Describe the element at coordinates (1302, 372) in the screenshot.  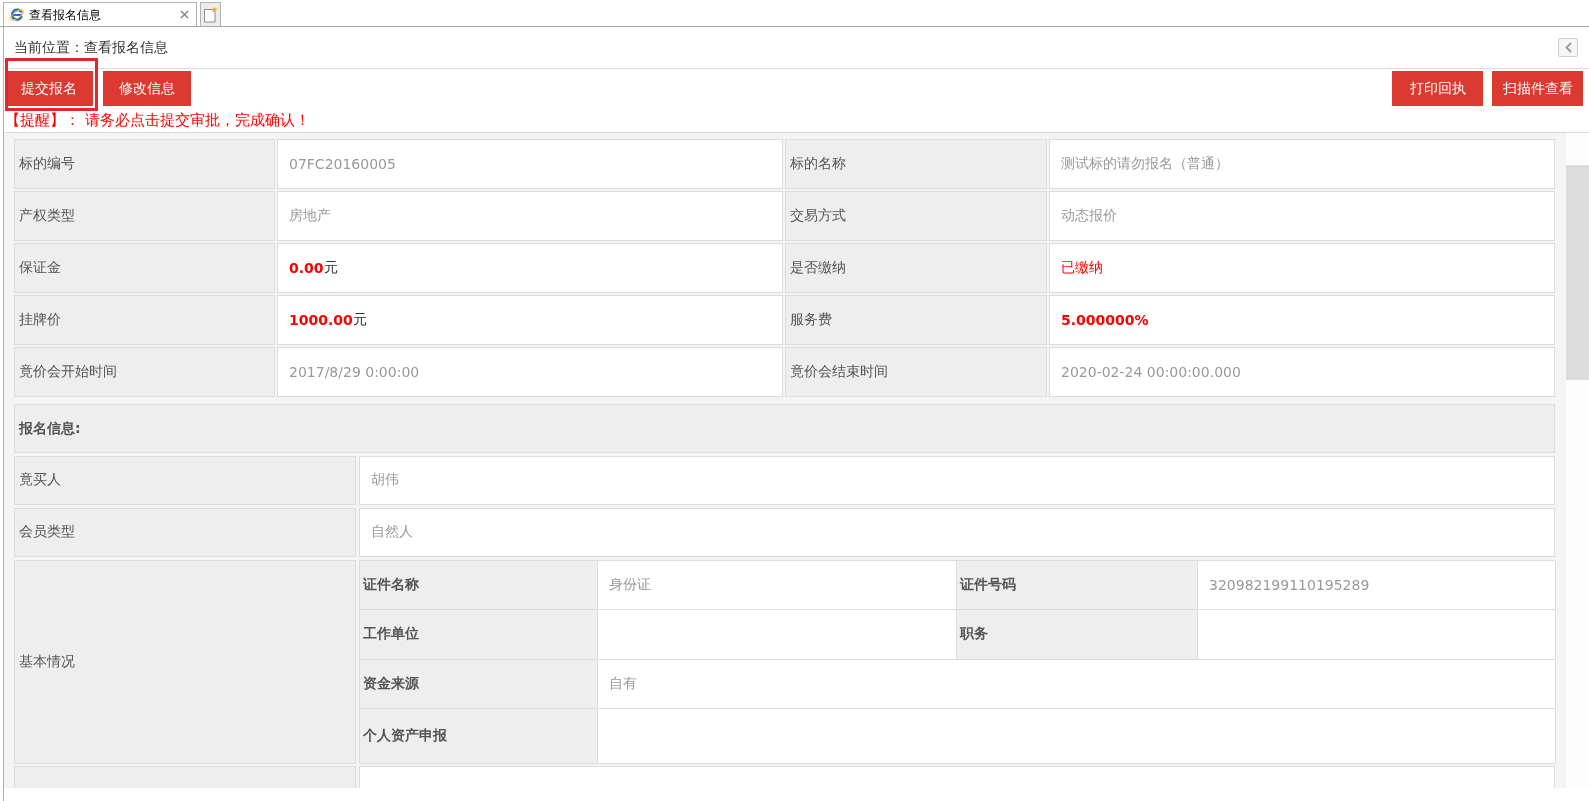
I see `value-cell: 2020-02-24 00:00:00.000` at that location.